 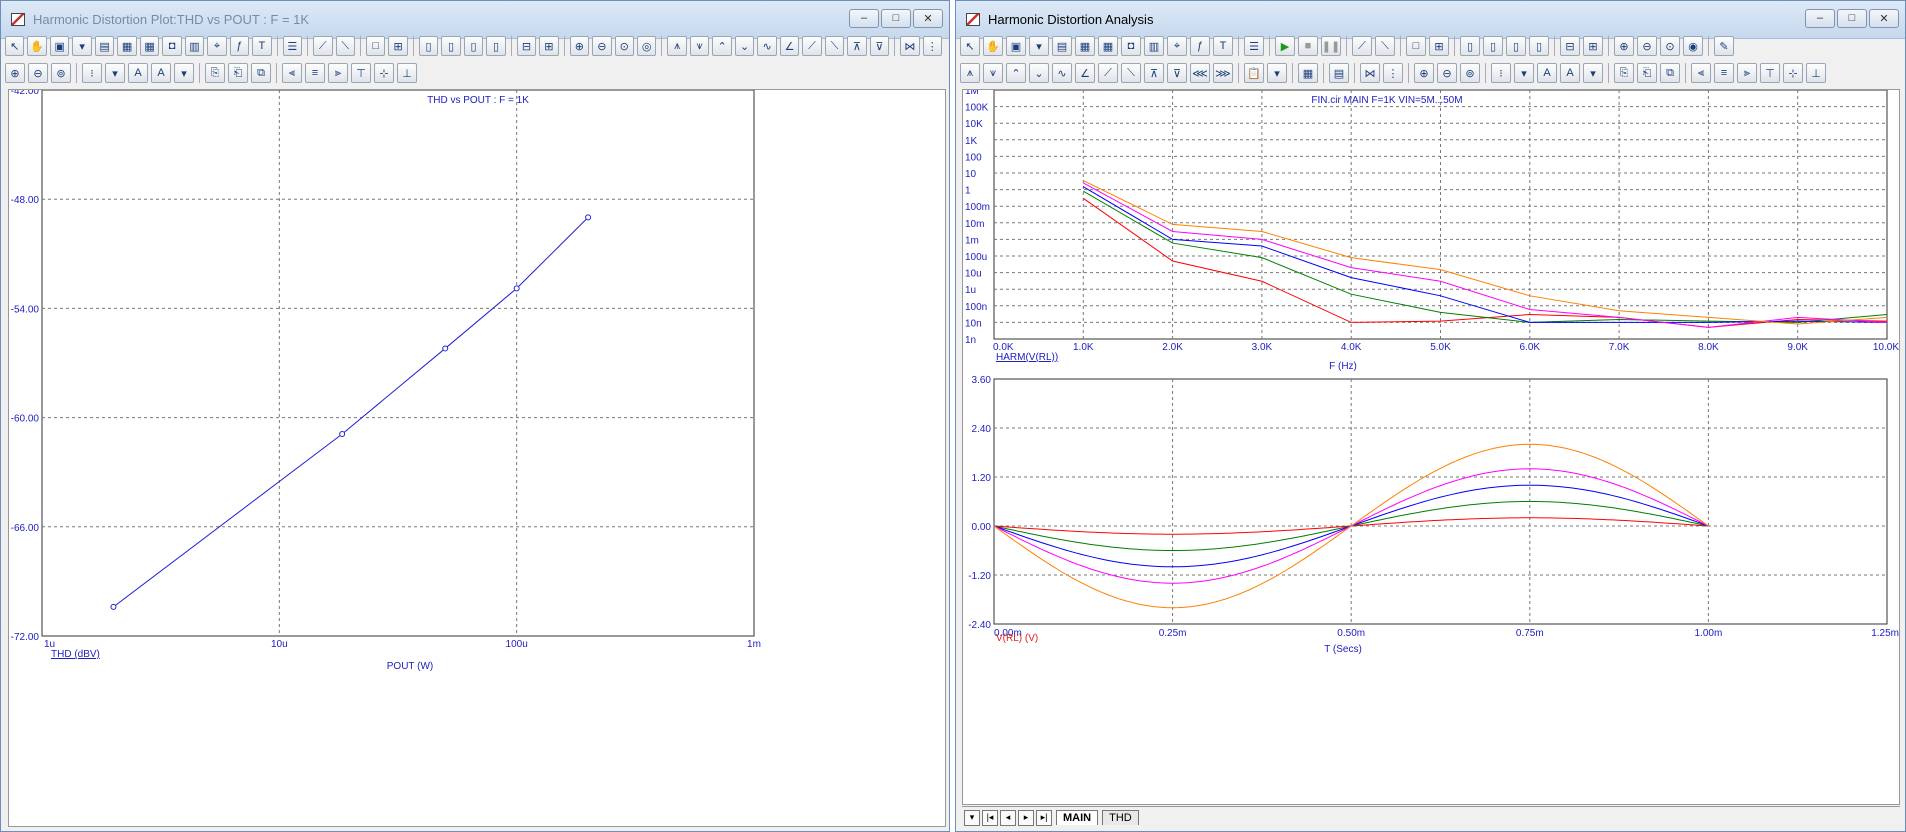 What do you see at coordinates (1385, 46) in the screenshot?
I see `line-erase-icon: ⟍` at bounding box center [1385, 46].